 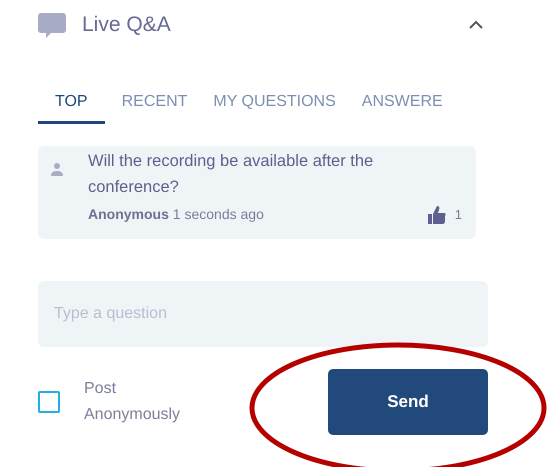 What do you see at coordinates (402, 102) in the screenshot?
I see `tab: ANSWERE` at bounding box center [402, 102].